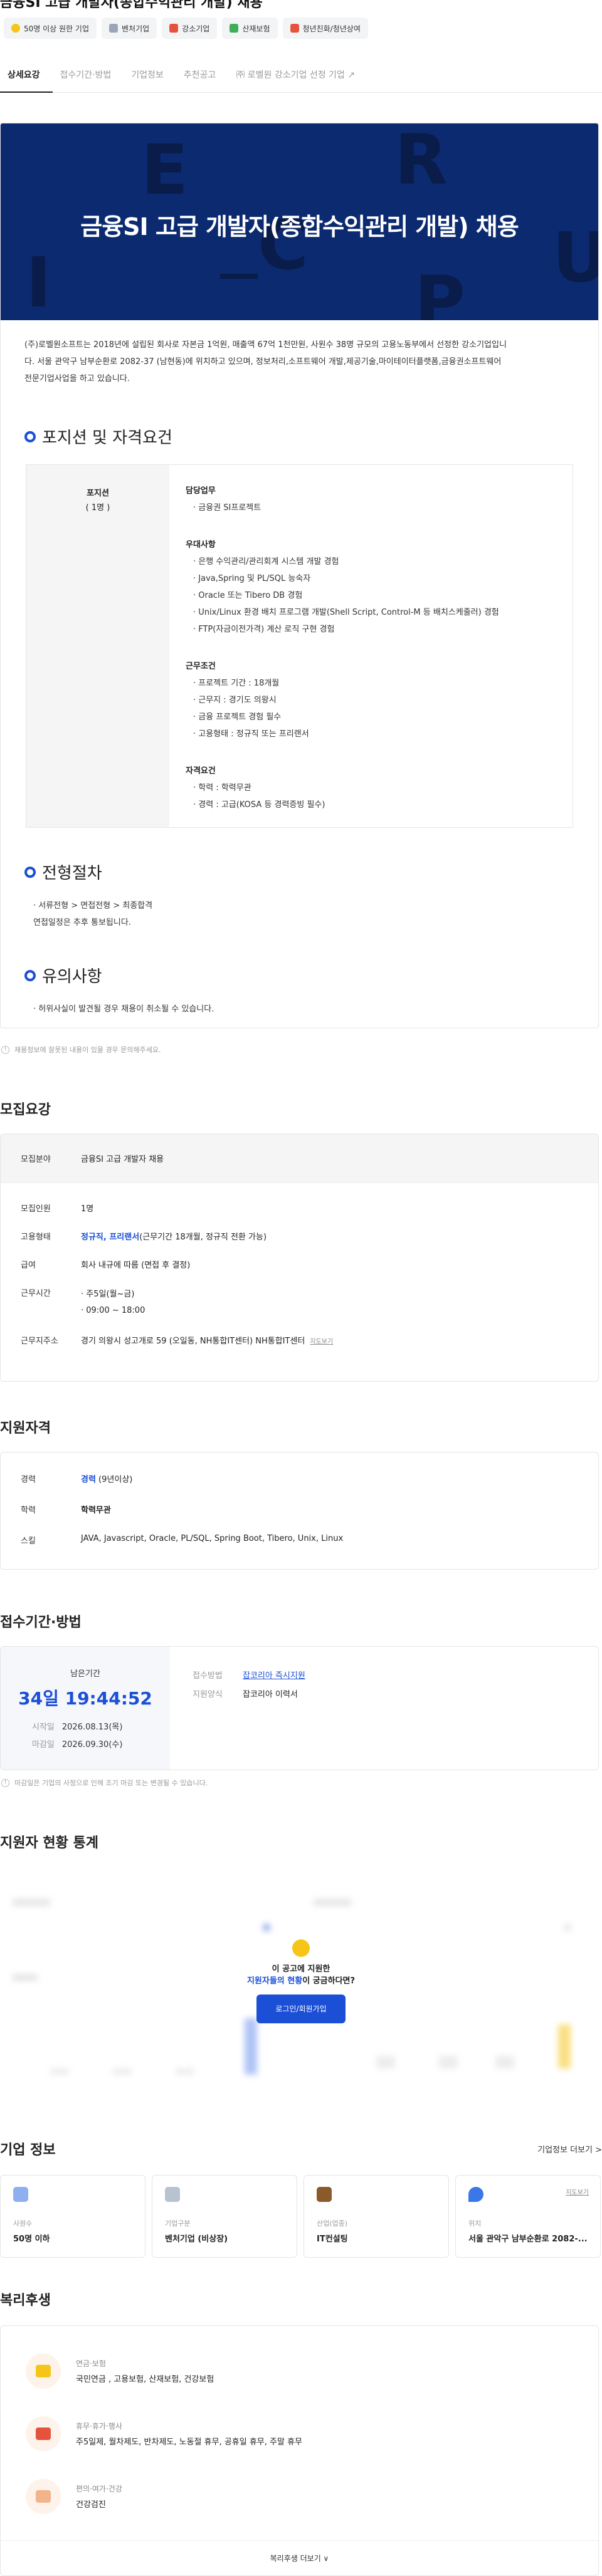 The width and height of the screenshot is (602, 2576). Describe the element at coordinates (301, 2009) in the screenshot. I see `login-signup-button: 로그인/회원가입` at that location.